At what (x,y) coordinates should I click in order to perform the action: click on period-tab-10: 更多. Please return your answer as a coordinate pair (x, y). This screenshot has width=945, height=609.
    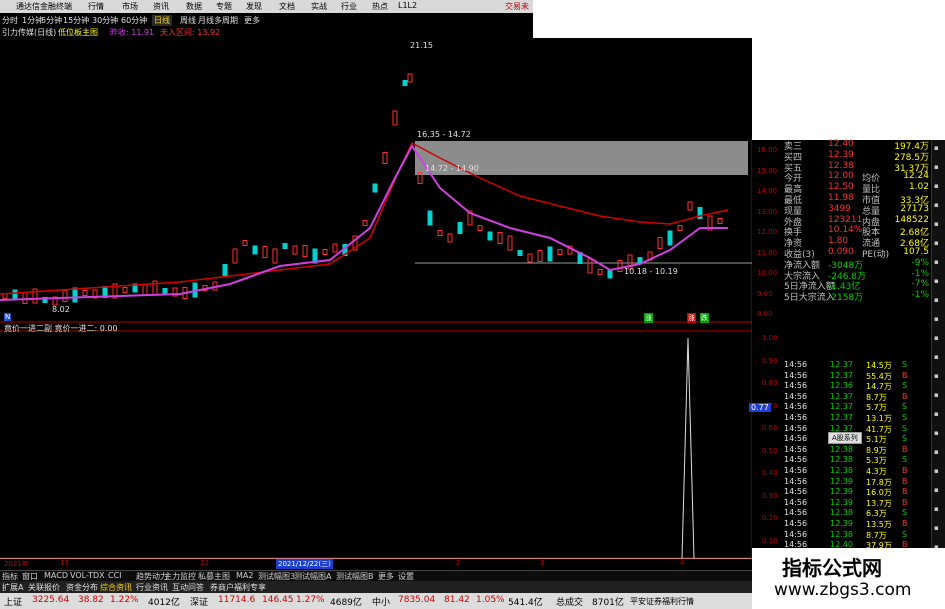
    Looking at the image, I should click on (252, 20).